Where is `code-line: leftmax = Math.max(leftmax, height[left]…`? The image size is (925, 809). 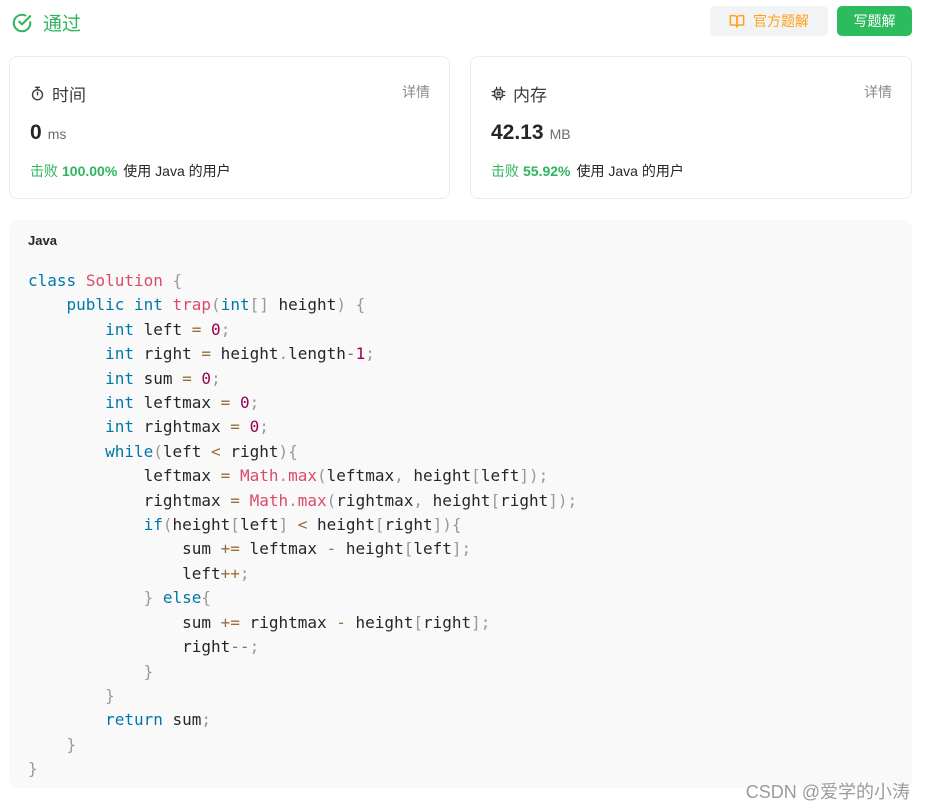
code-line: leftmax = Math.max(leftmax, height[left]… is located at coordinates (288, 476).